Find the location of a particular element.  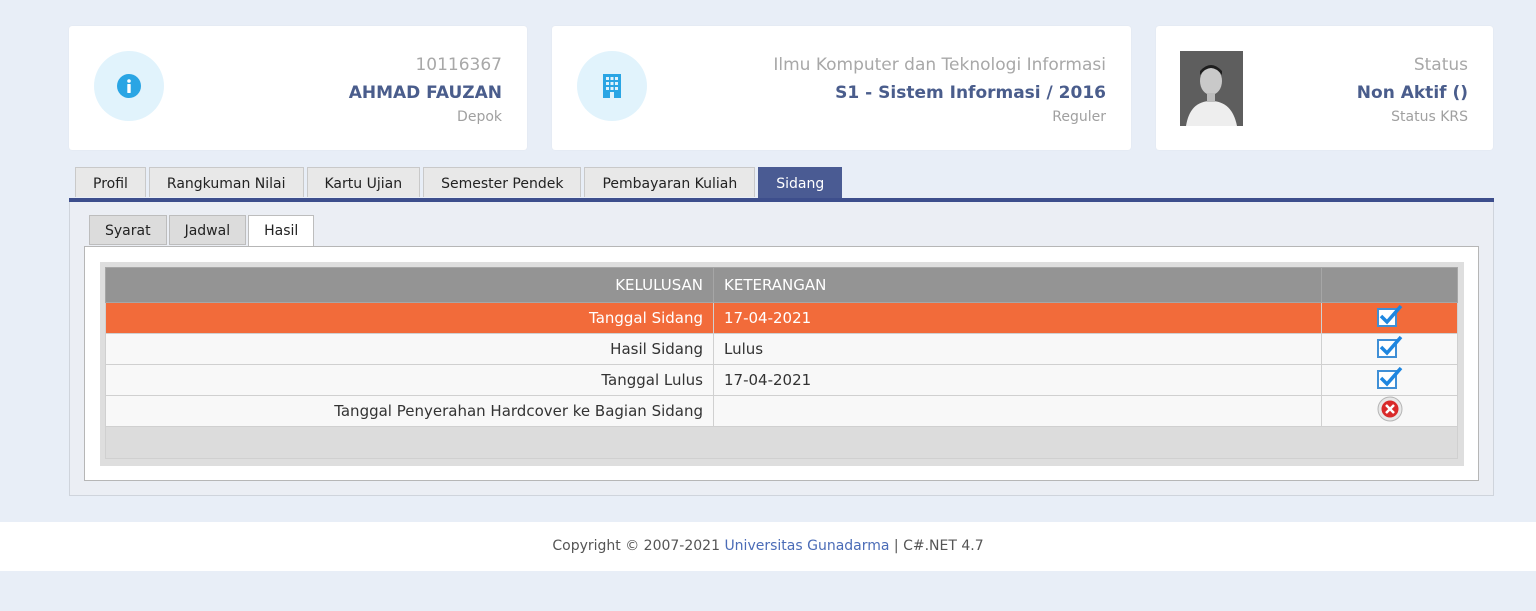

subtab-hasil: Hasil is located at coordinates (281, 231).